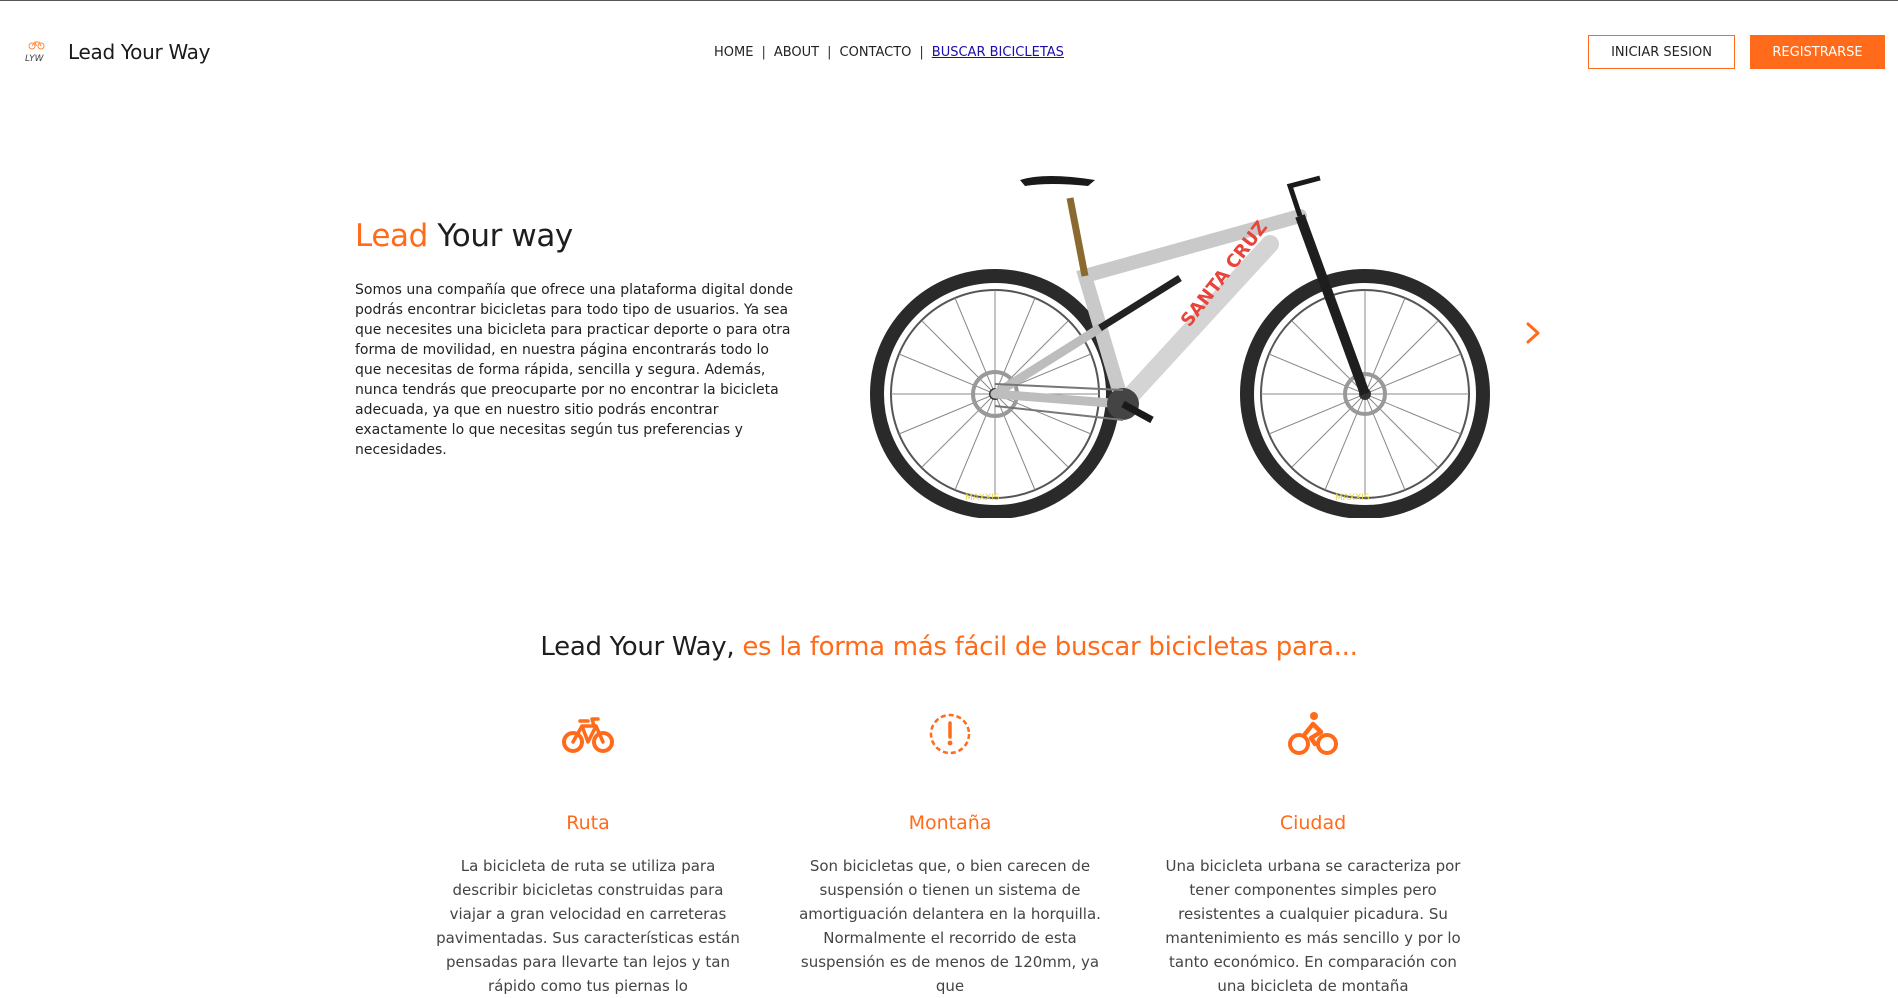  I want to click on nav-about: ABOUT, so click(796, 52).